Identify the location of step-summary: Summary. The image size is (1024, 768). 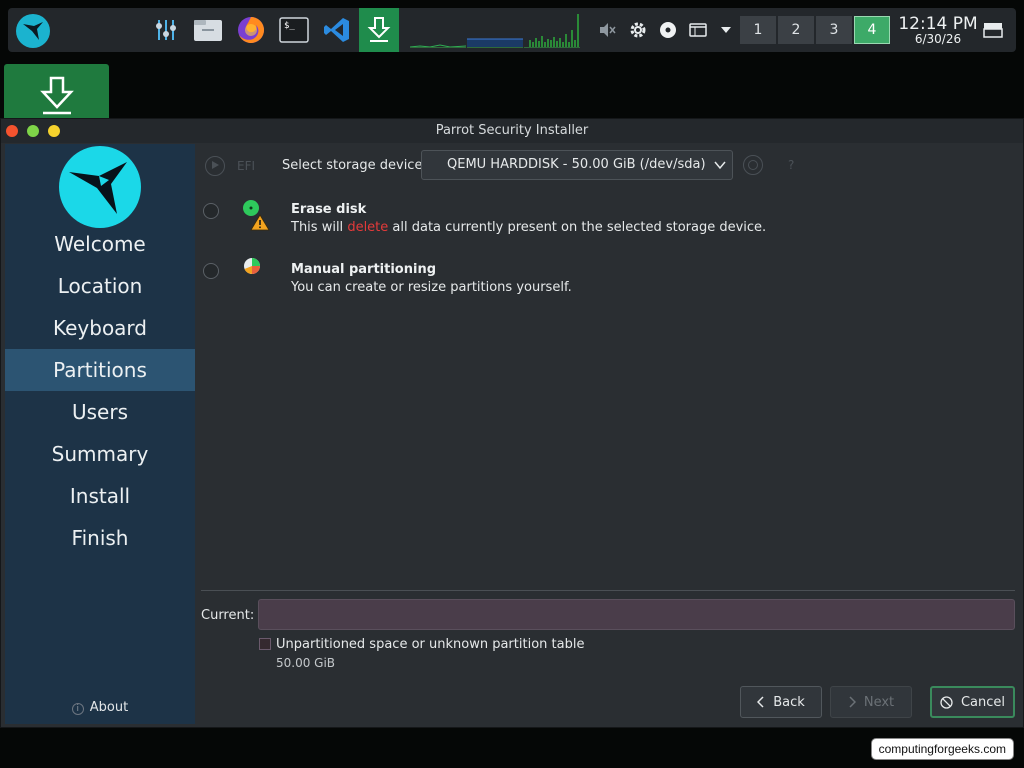
(100, 454).